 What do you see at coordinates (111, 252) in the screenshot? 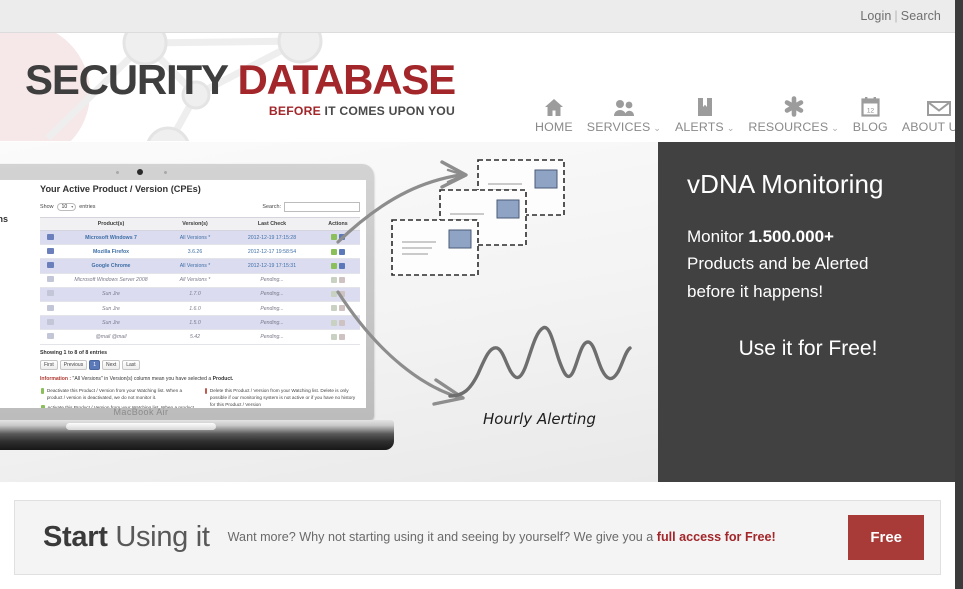
I see `cell-product: Mozilla Firefox` at bounding box center [111, 252].